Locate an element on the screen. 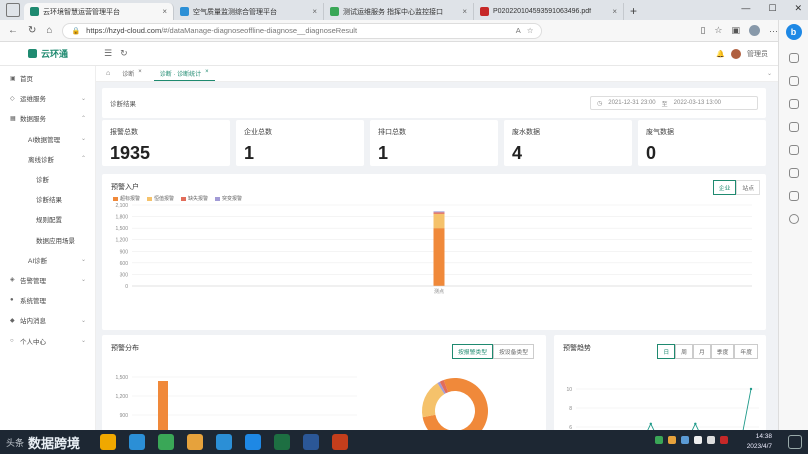 The height and width of the screenshot is (454, 808). profile-avatar is located at coordinates (754, 30).